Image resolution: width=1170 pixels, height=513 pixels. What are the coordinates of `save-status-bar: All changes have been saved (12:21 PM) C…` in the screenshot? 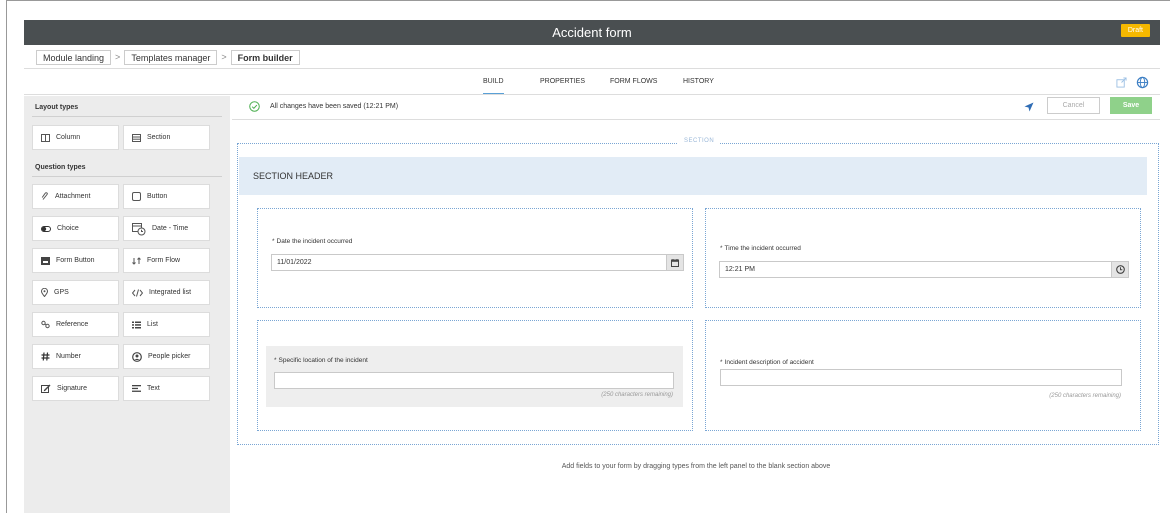 It's located at (696, 107).